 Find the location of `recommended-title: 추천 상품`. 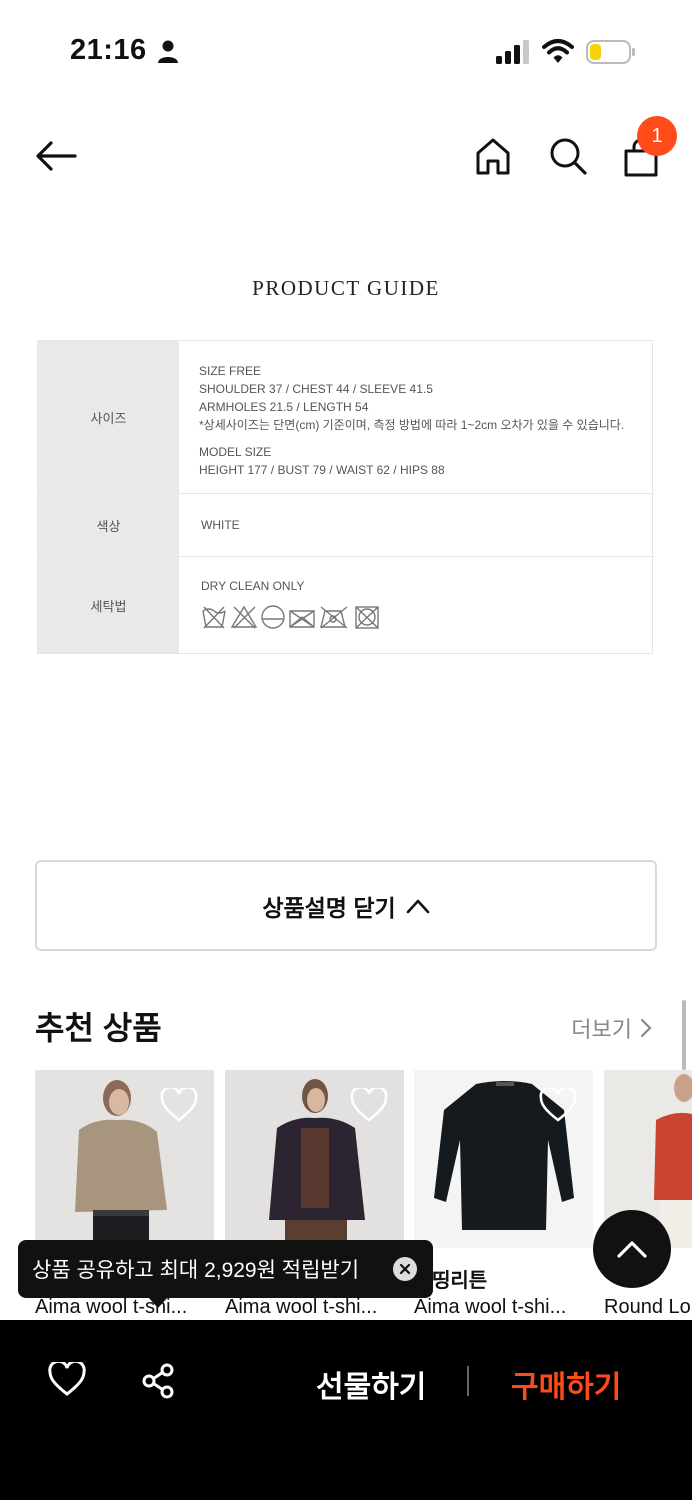

recommended-title: 추천 상품 is located at coordinates (98, 1028).